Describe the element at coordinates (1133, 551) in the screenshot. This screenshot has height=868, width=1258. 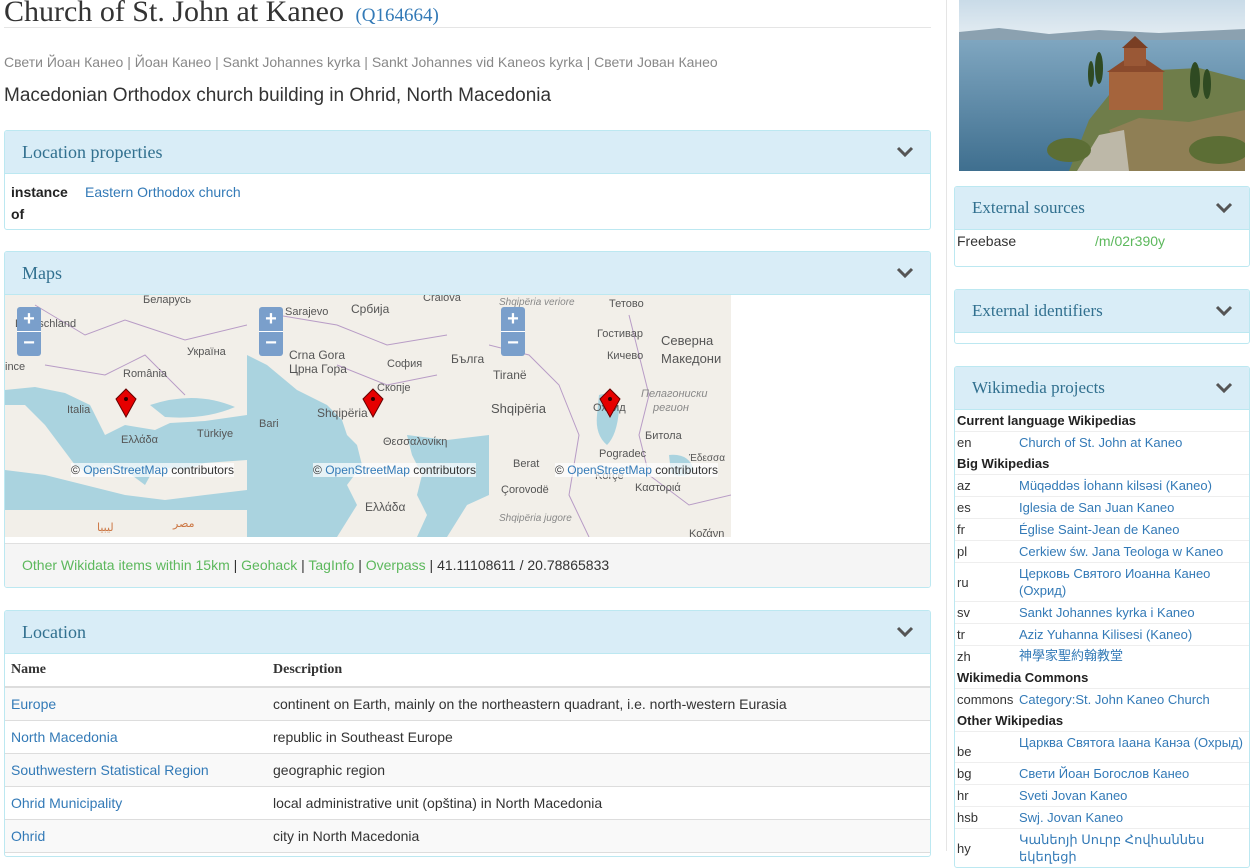
I see `sitelink: Cerkiew św. Jana Teologa w Kaneo` at that location.